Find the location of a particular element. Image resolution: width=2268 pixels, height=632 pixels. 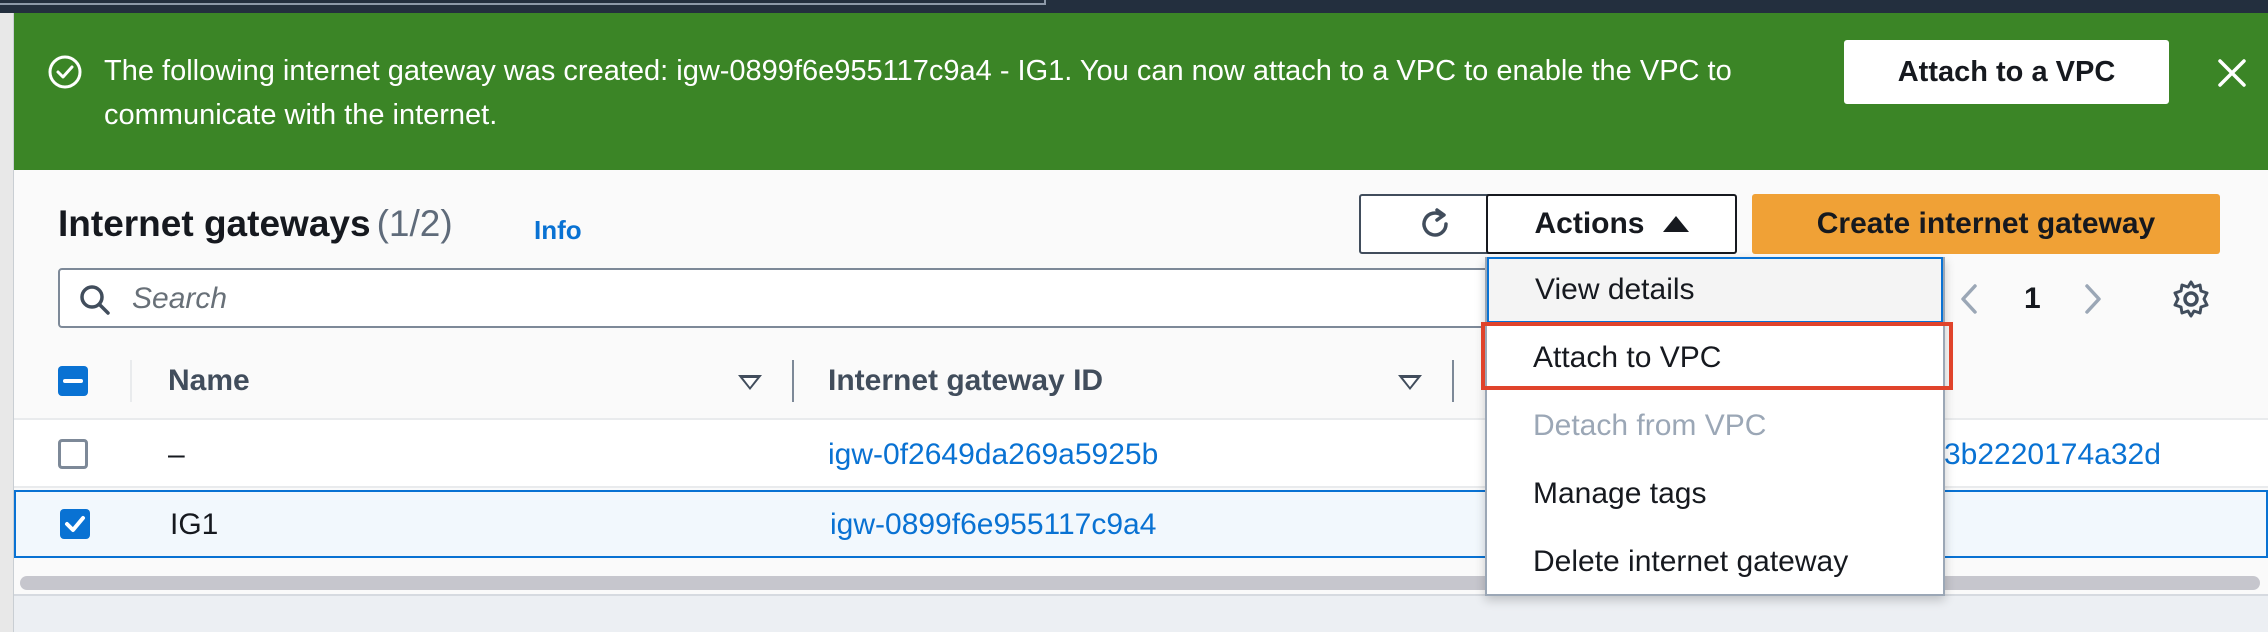

menu-item-detach-from-vpc: Detach from VPC is located at coordinates (1650, 425).